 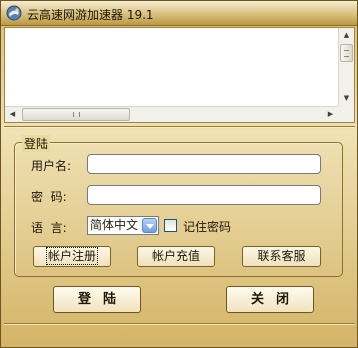 What do you see at coordinates (346, 114) in the screenshot?
I see `scrollbar-corner` at bounding box center [346, 114].